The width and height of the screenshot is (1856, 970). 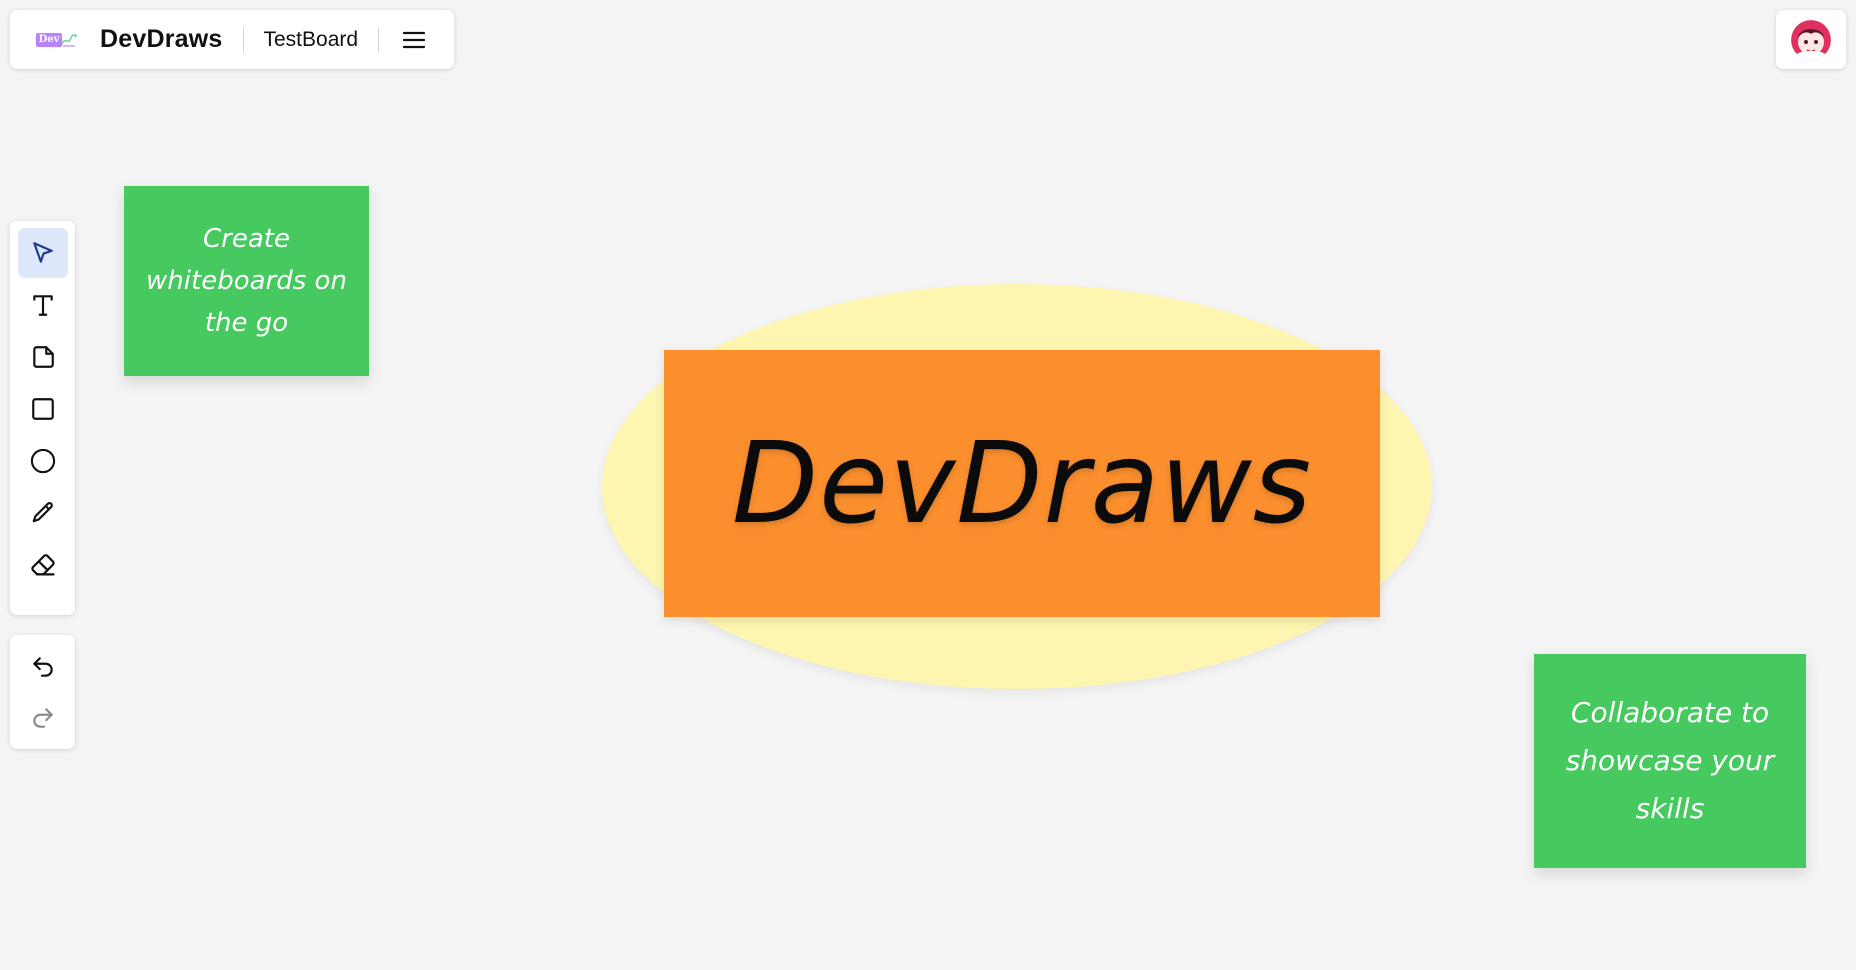 I want to click on history-toolbar, so click(x=42, y=692).